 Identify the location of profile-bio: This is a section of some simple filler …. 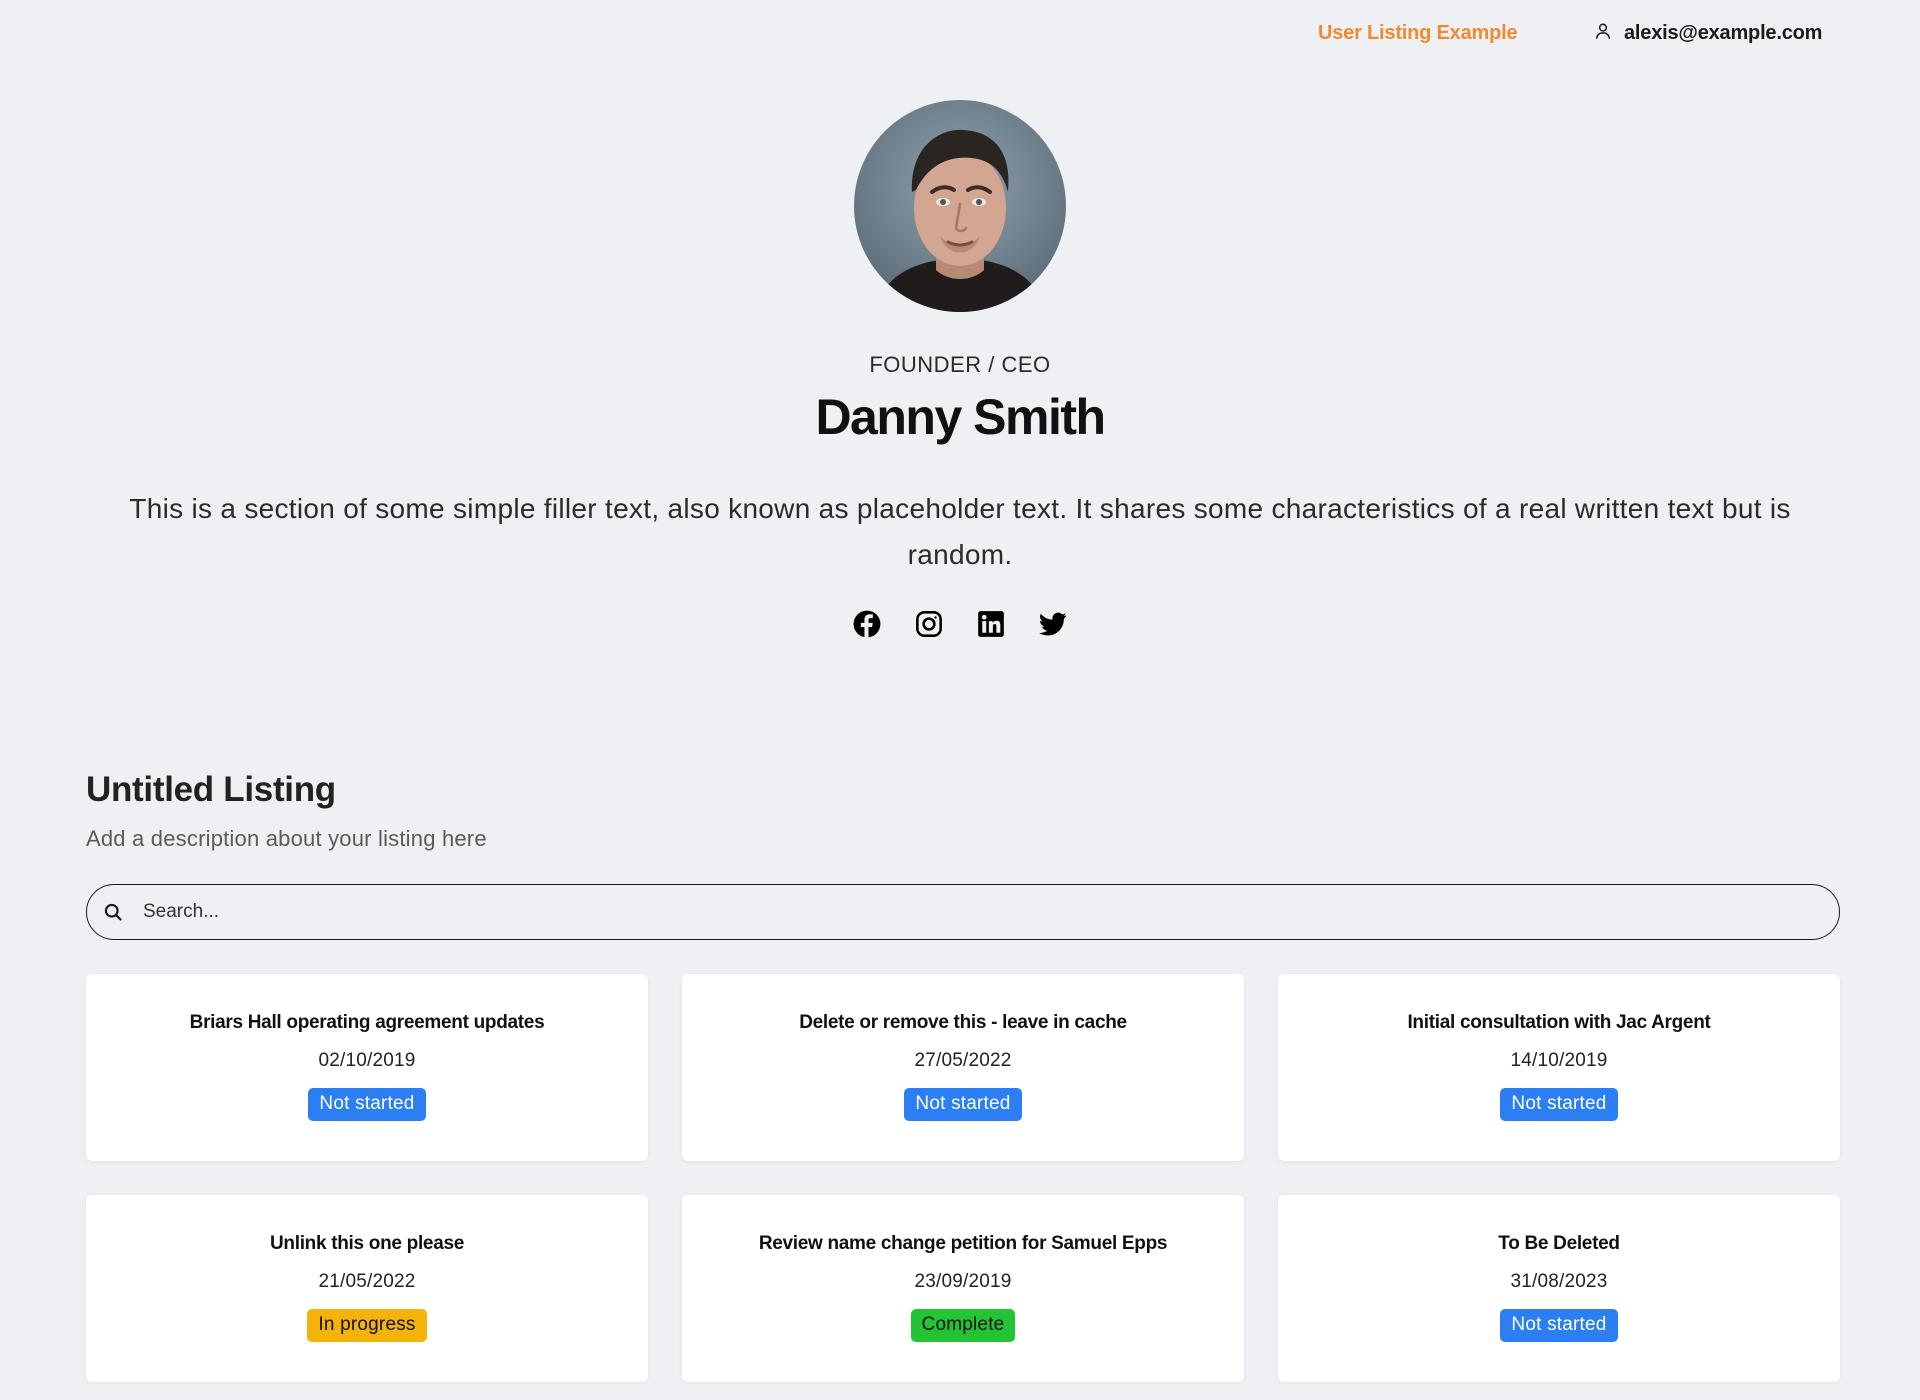
(960, 531).